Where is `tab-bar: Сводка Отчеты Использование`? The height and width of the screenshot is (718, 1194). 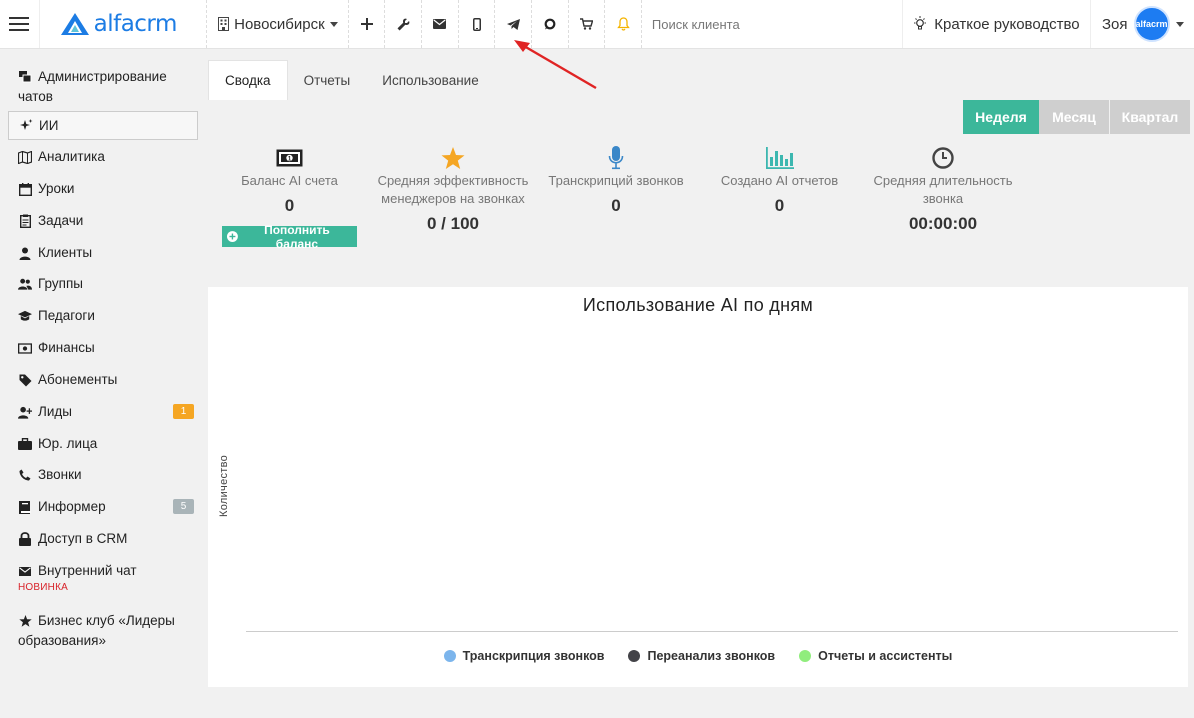 tab-bar: Сводка Отчеты Использование is located at coordinates (351, 80).